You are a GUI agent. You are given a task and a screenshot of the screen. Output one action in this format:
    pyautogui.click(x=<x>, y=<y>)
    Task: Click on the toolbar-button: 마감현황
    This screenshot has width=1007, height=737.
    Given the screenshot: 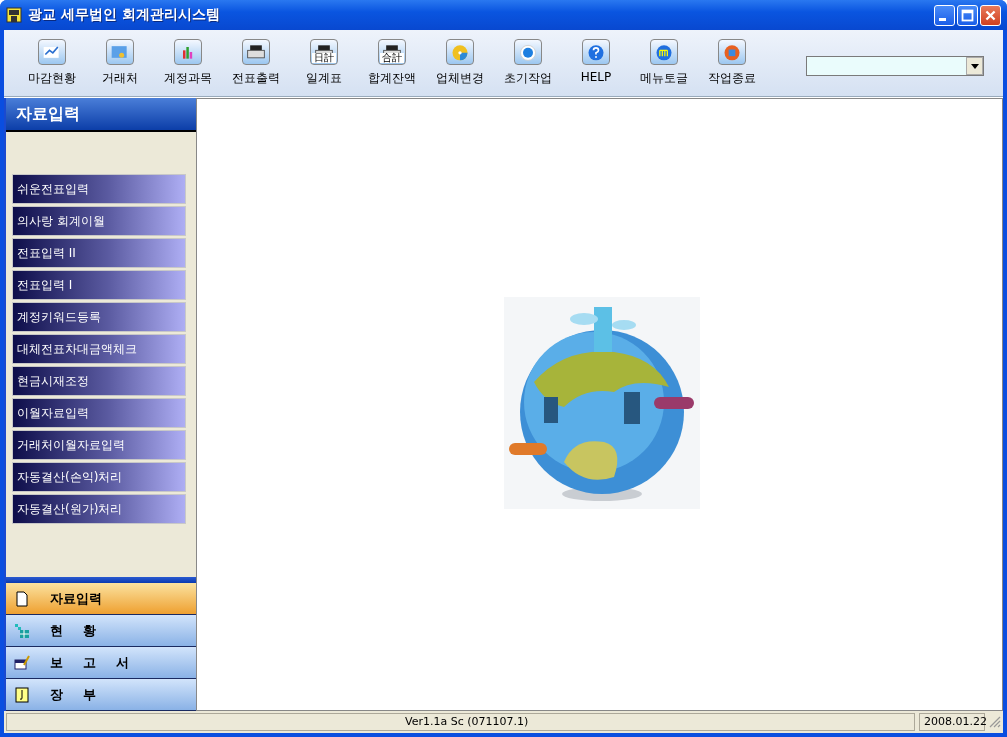 What is the action you would take?
    pyautogui.click(x=52, y=63)
    